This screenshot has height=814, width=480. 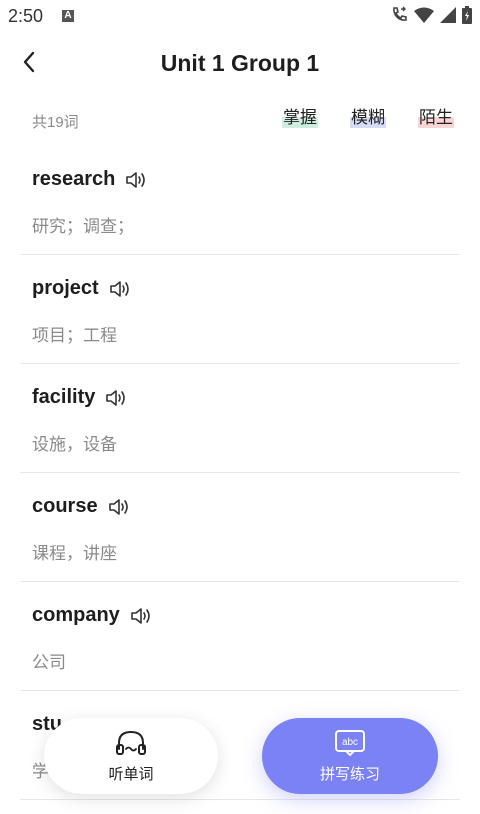 What do you see at coordinates (49, 662) in the screenshot?
I see `word-meaning: 公司` at bounding box center [49, 662].